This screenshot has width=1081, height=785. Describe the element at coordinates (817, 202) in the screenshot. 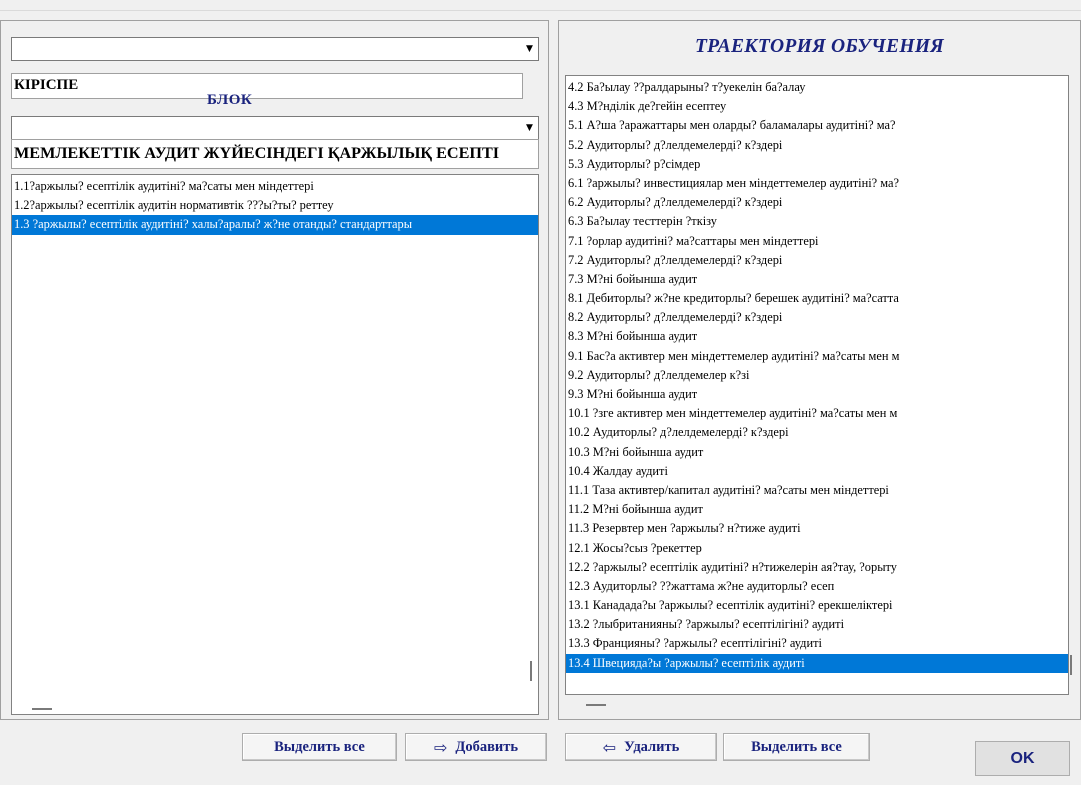

I see `list-item: 6.2 Аудиторлы? д?лелдемелерді? к?здері` at that location.